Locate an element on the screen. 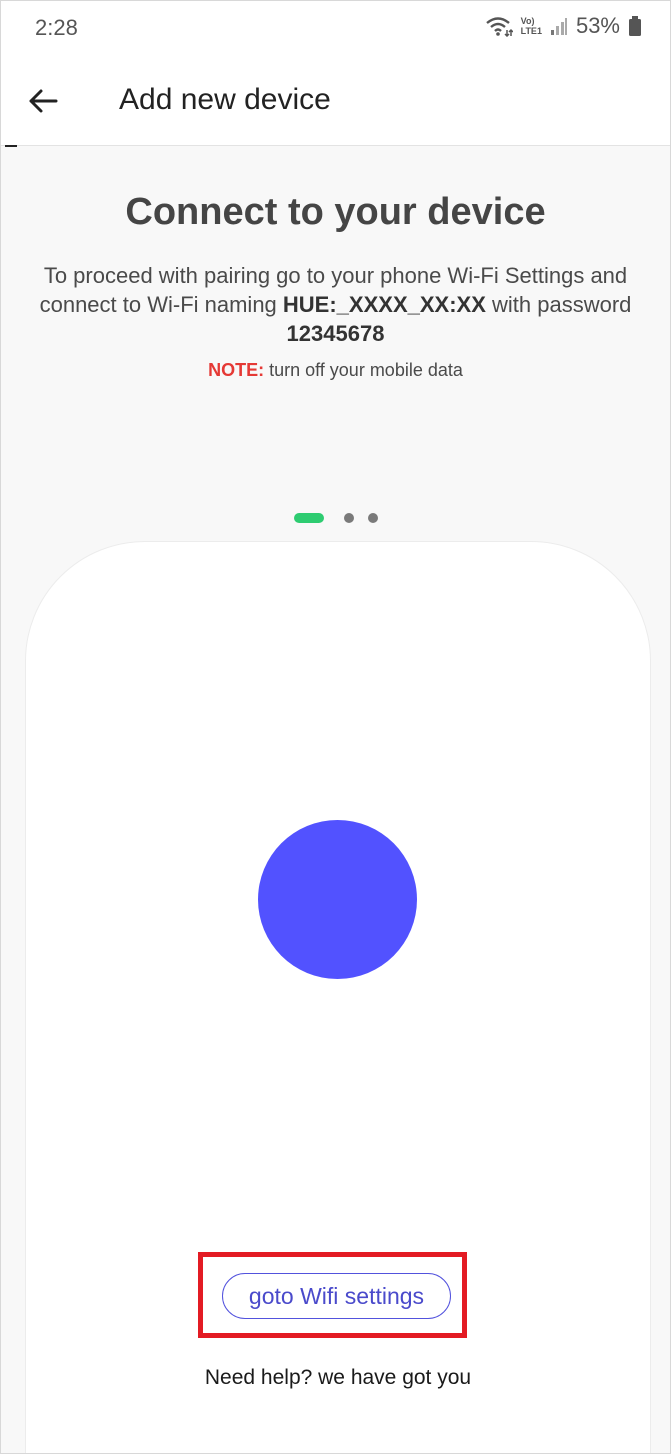  back-button is located at coordinates (43, 101).